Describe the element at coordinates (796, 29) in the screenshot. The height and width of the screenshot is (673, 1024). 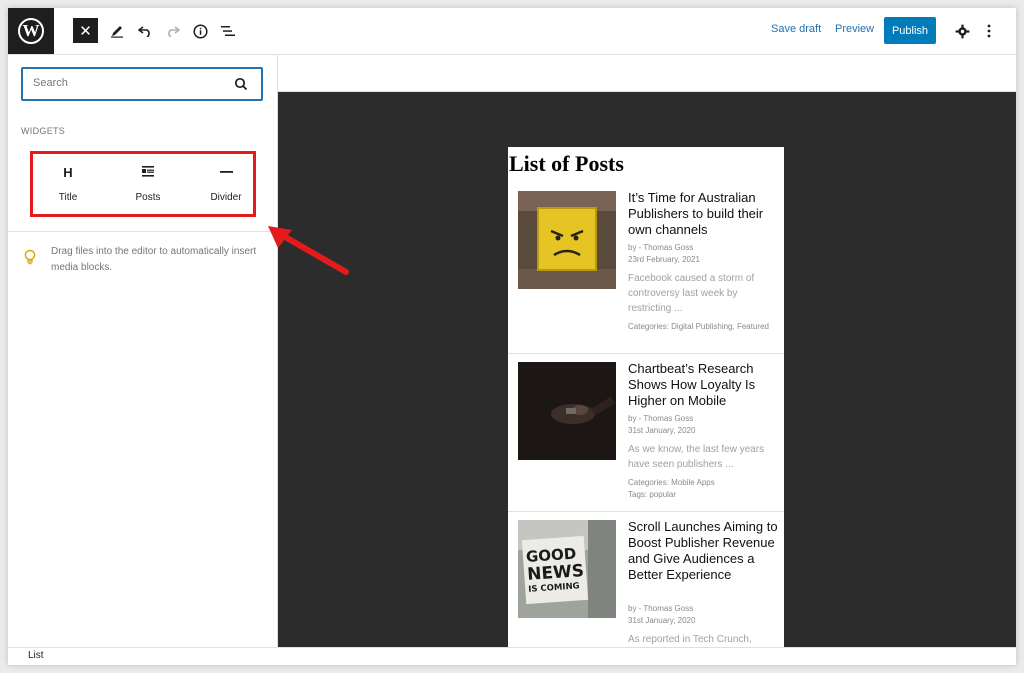
I see `save-draft-button: Save draft` at that location.